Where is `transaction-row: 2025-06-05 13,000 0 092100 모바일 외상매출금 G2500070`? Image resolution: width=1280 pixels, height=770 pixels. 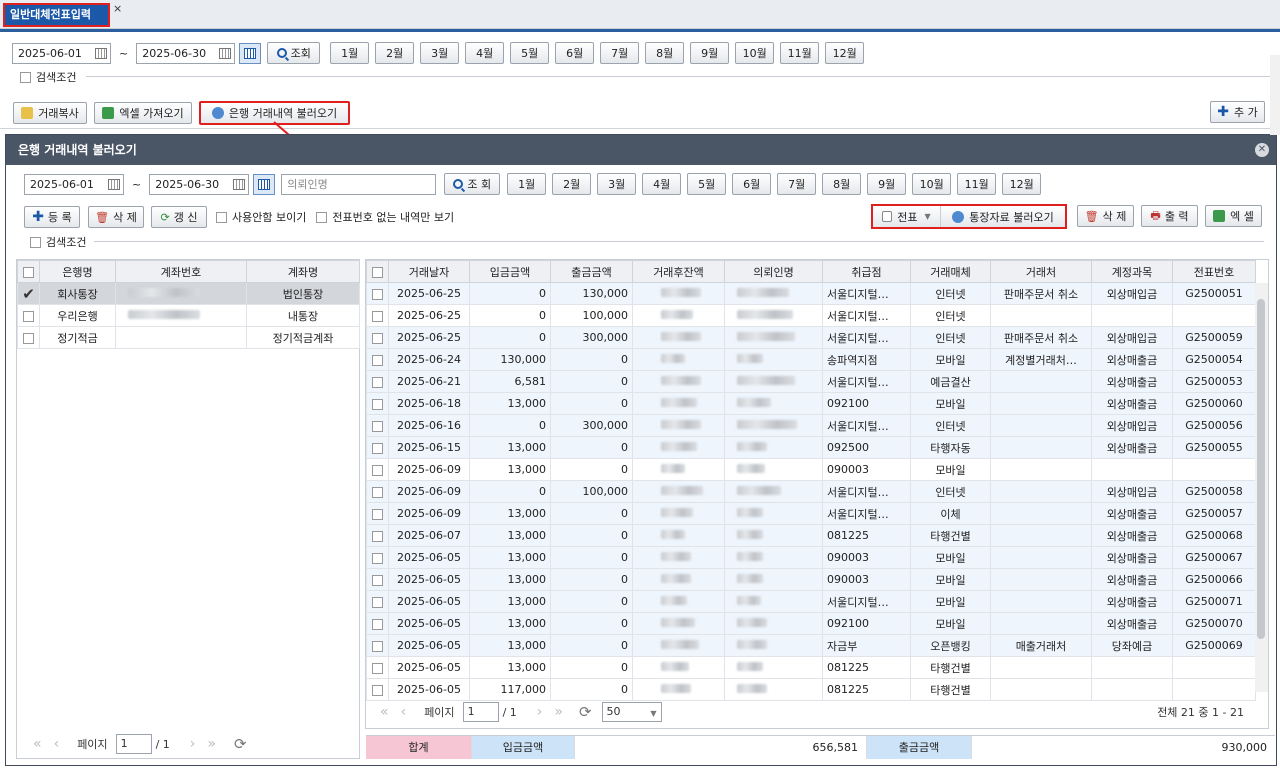 transaction-row: 2025-06-05 13,000 0 092100 모바일 외상매출금 G2500070 is located at coordinates (811, 623).